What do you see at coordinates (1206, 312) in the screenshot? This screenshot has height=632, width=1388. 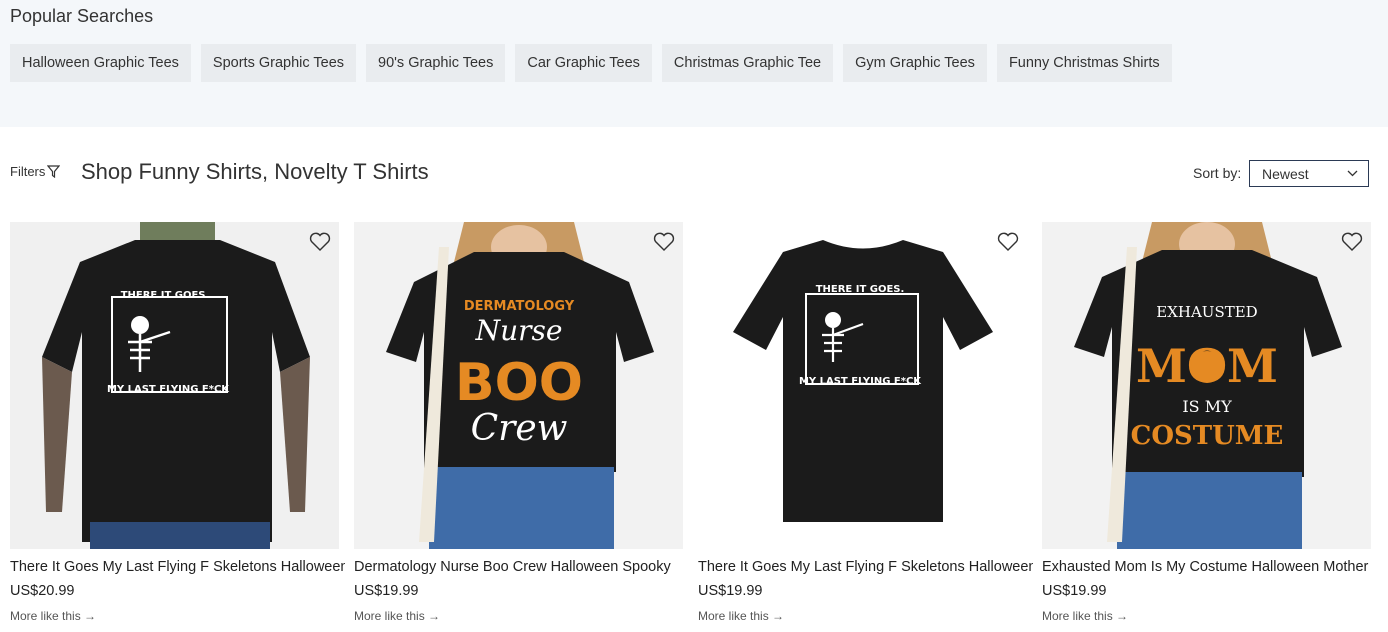 I see `shirt-text-line: EXHAUSTED` at bounding box center [1206, 312].